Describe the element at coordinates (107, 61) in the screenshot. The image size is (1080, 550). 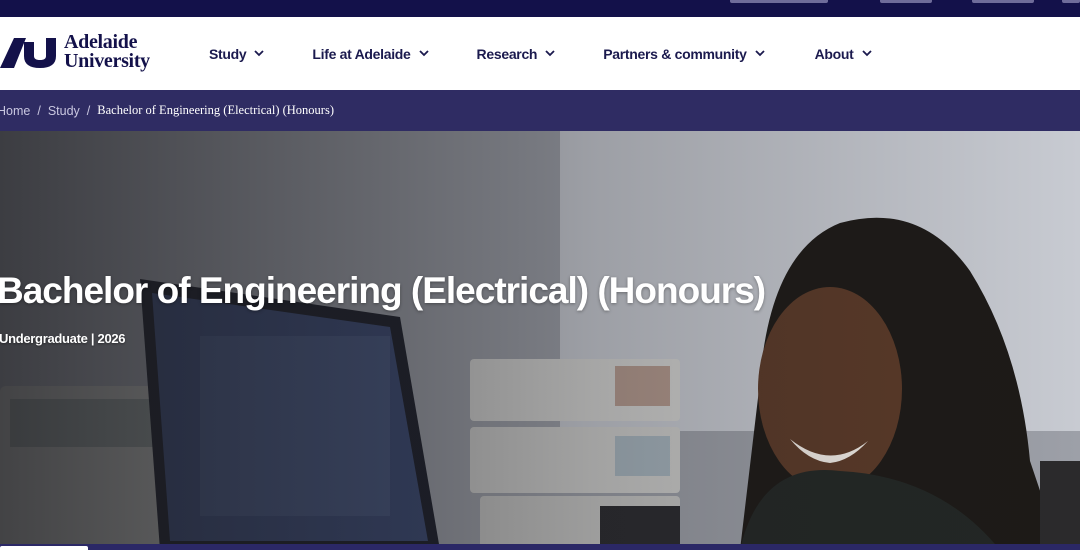
I see `logo-line-2: University` at that location.